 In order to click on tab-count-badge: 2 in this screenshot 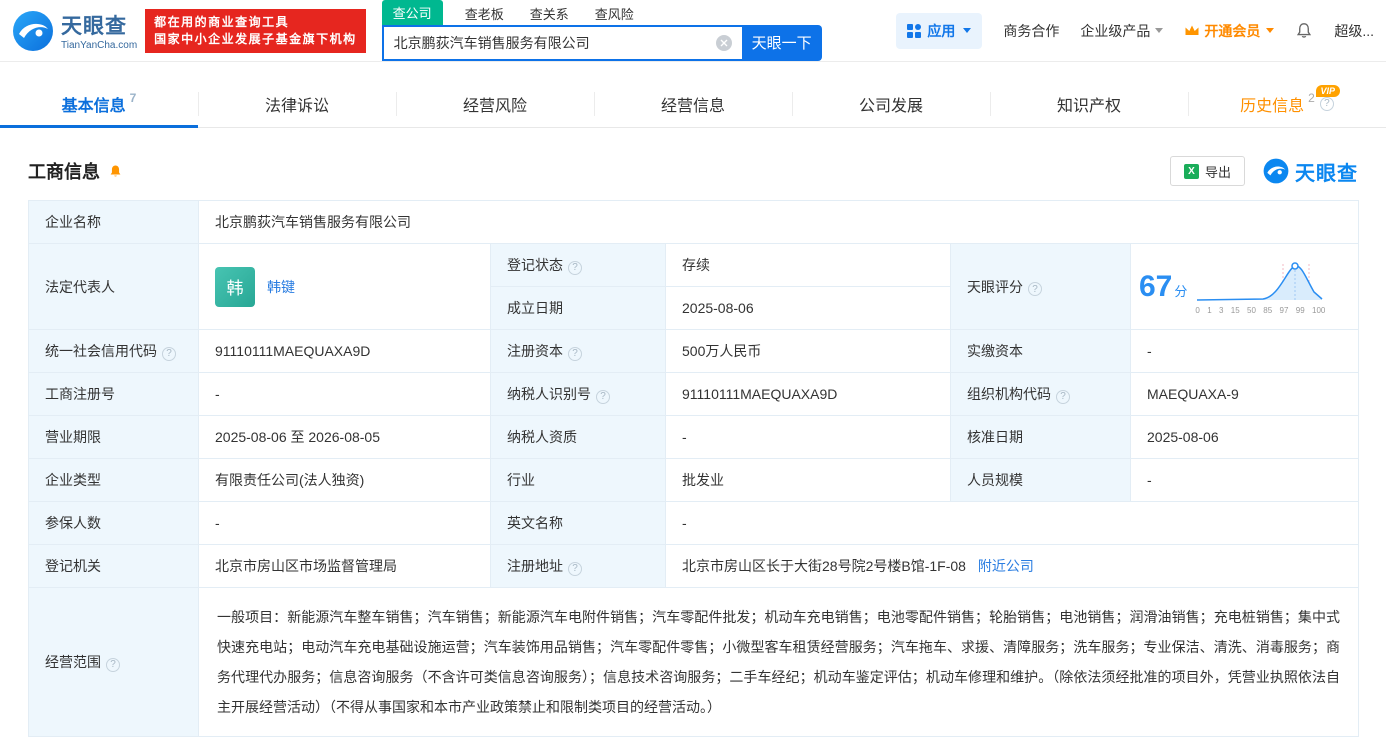, I will do `click(1311, 97)`.